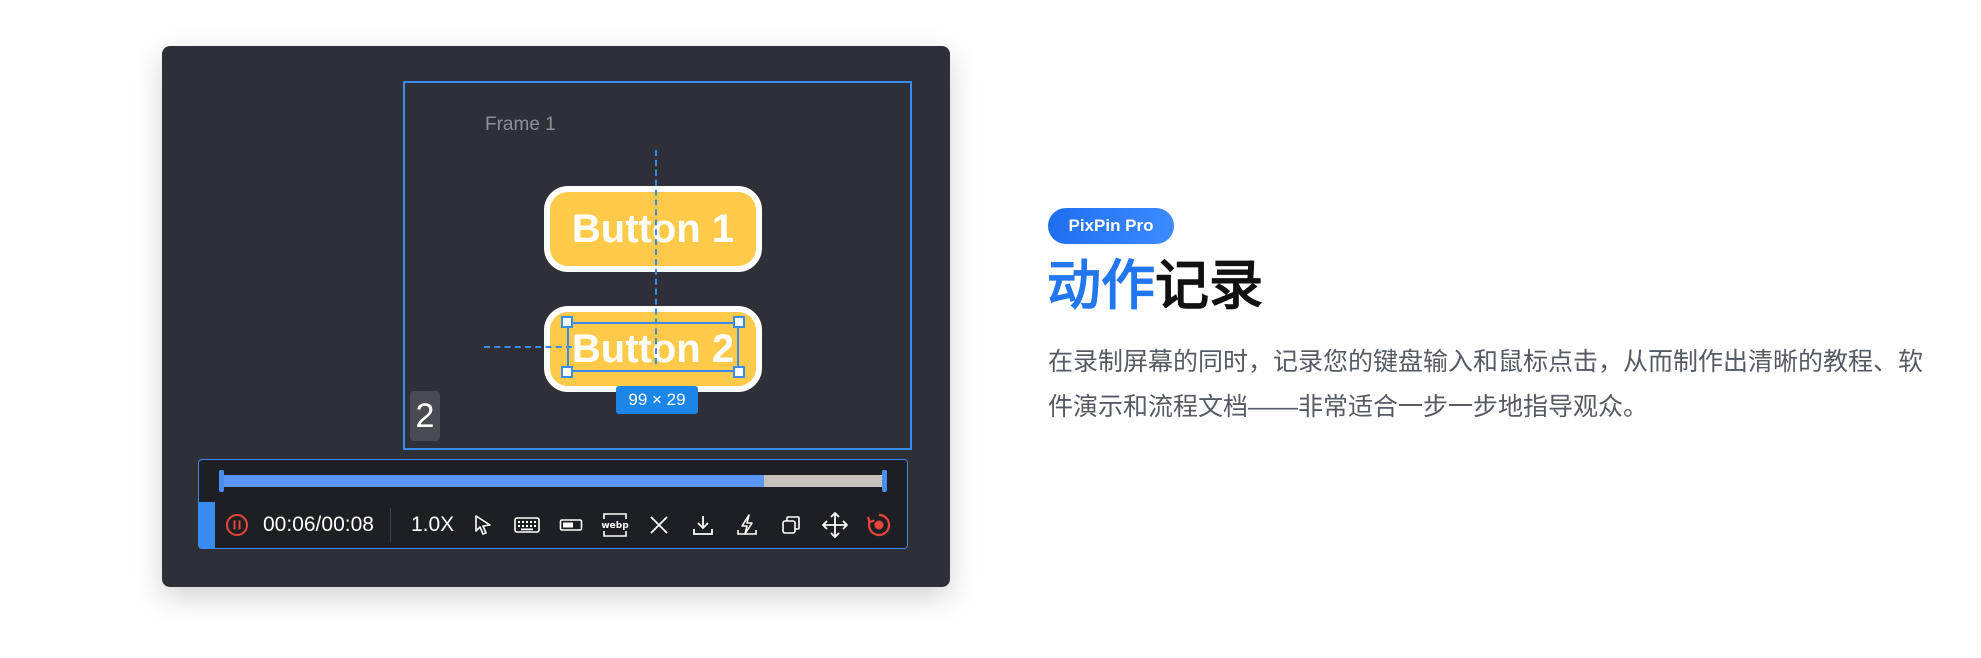 Image resolution: width=1981 pixels, height=658 pixels. I want to click on feature-title: 动作记录, so click(1155, 286).